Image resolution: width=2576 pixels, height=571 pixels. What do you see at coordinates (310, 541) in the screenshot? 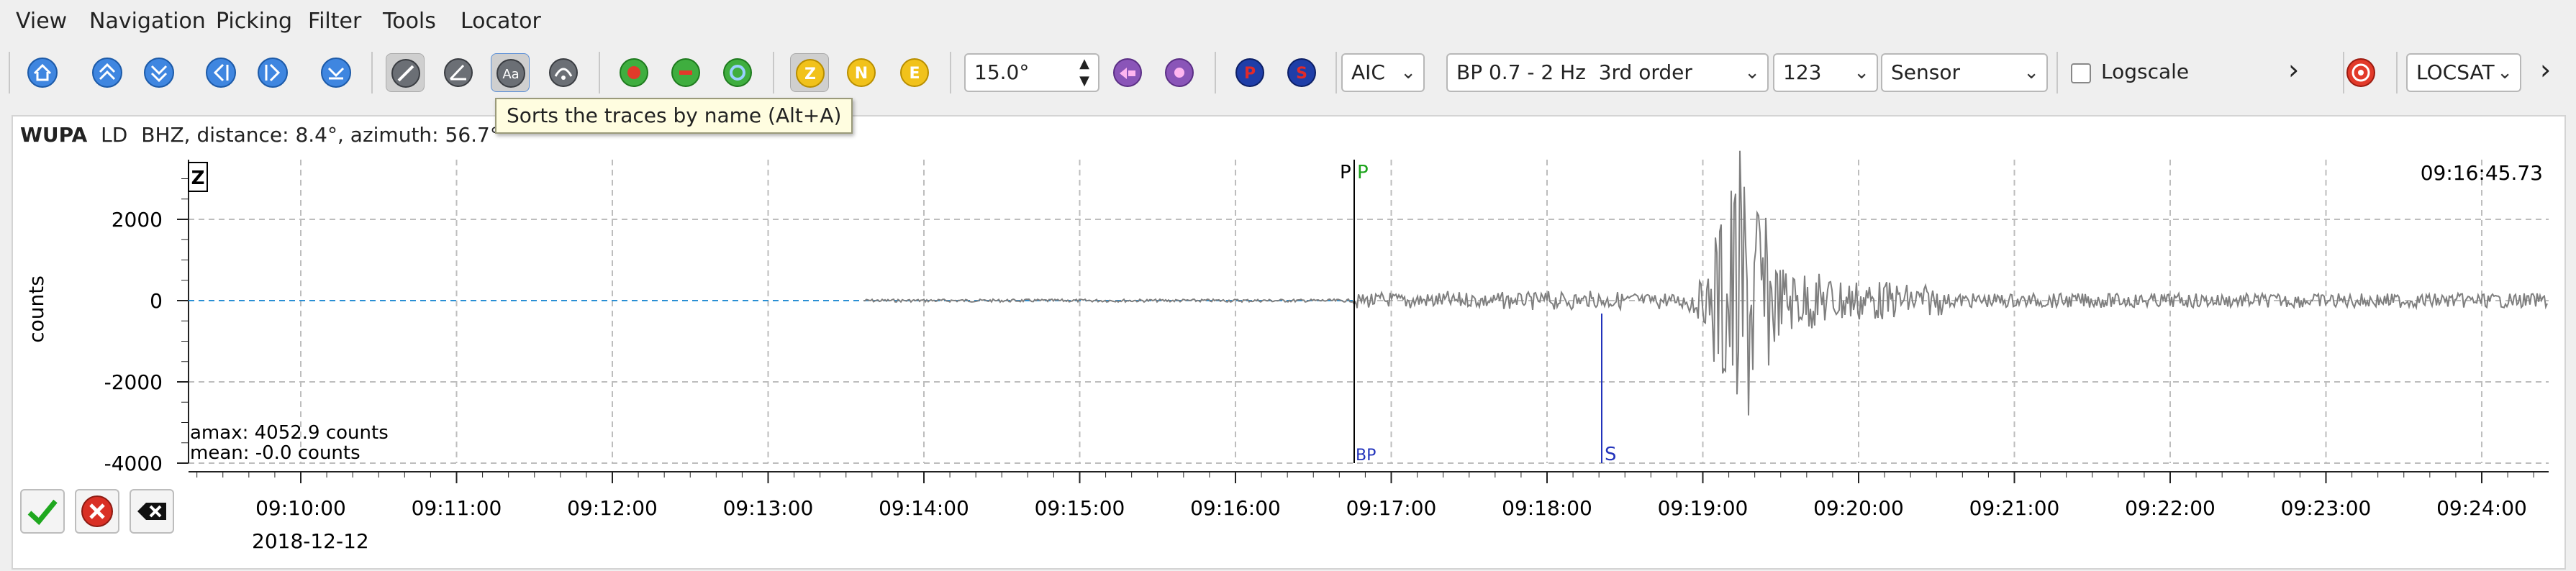
I see `date-label: 2018-12-12` at bounding box center [310, 541].